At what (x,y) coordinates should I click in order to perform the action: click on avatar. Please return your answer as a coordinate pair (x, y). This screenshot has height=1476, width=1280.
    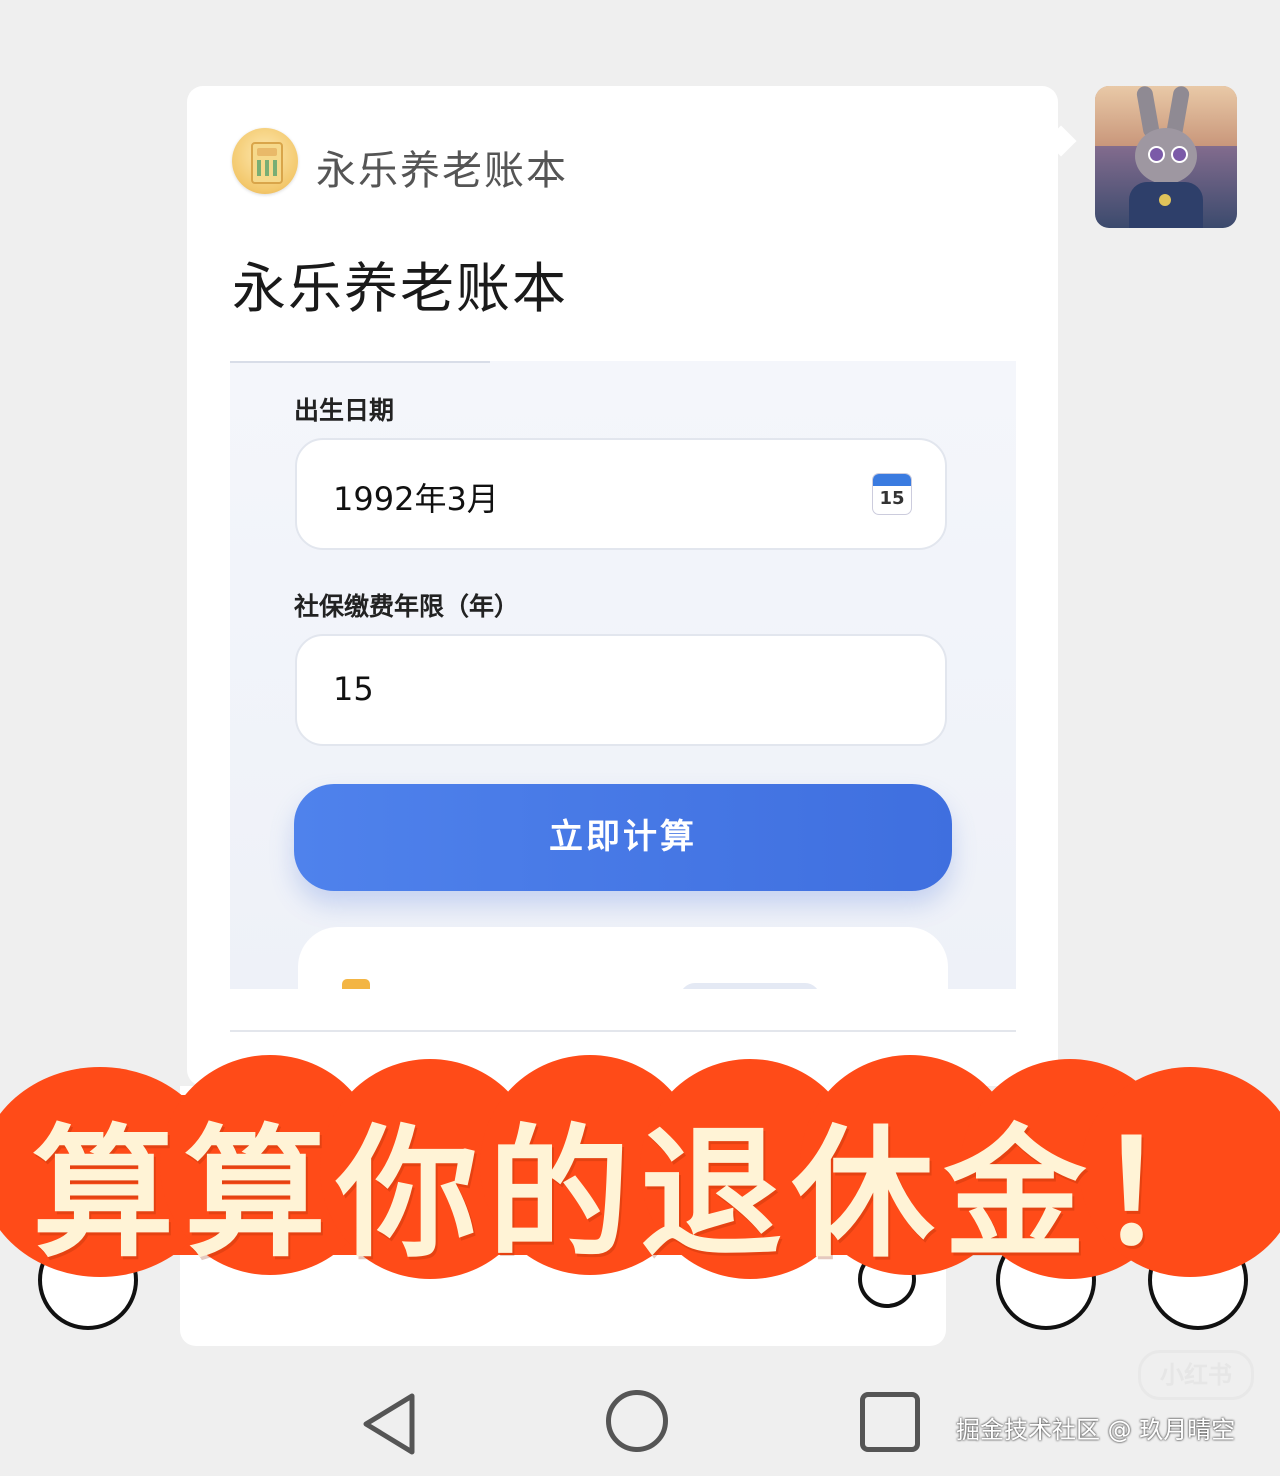
    Looking at the image, I should click on (1166, 157).